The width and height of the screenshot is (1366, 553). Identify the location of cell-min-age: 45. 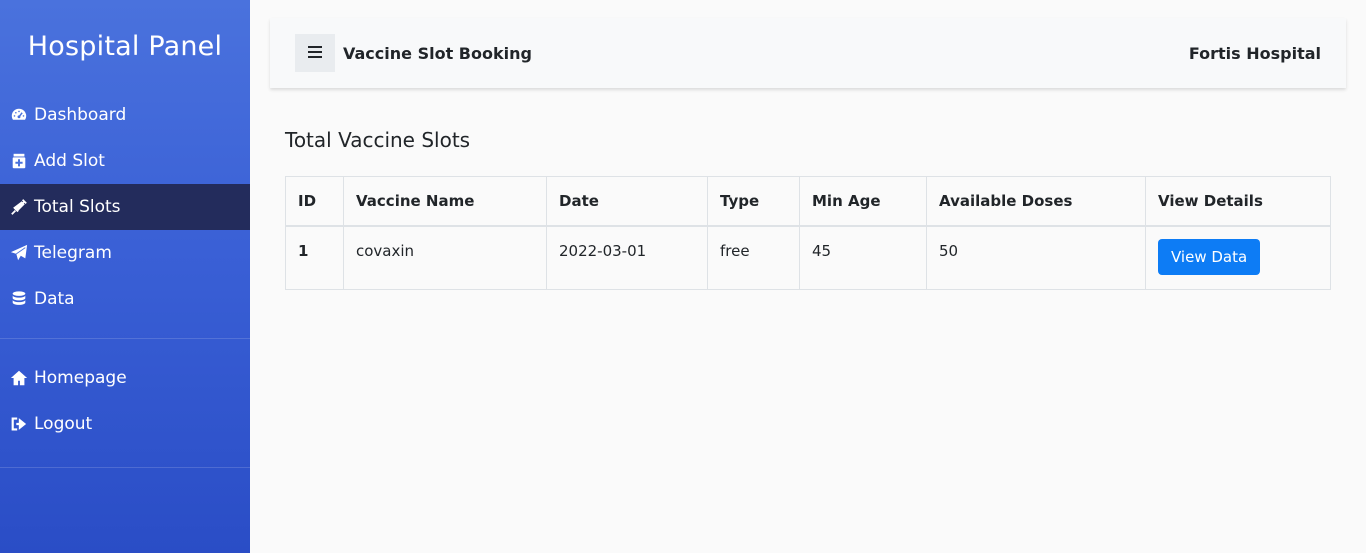
(863, 257).